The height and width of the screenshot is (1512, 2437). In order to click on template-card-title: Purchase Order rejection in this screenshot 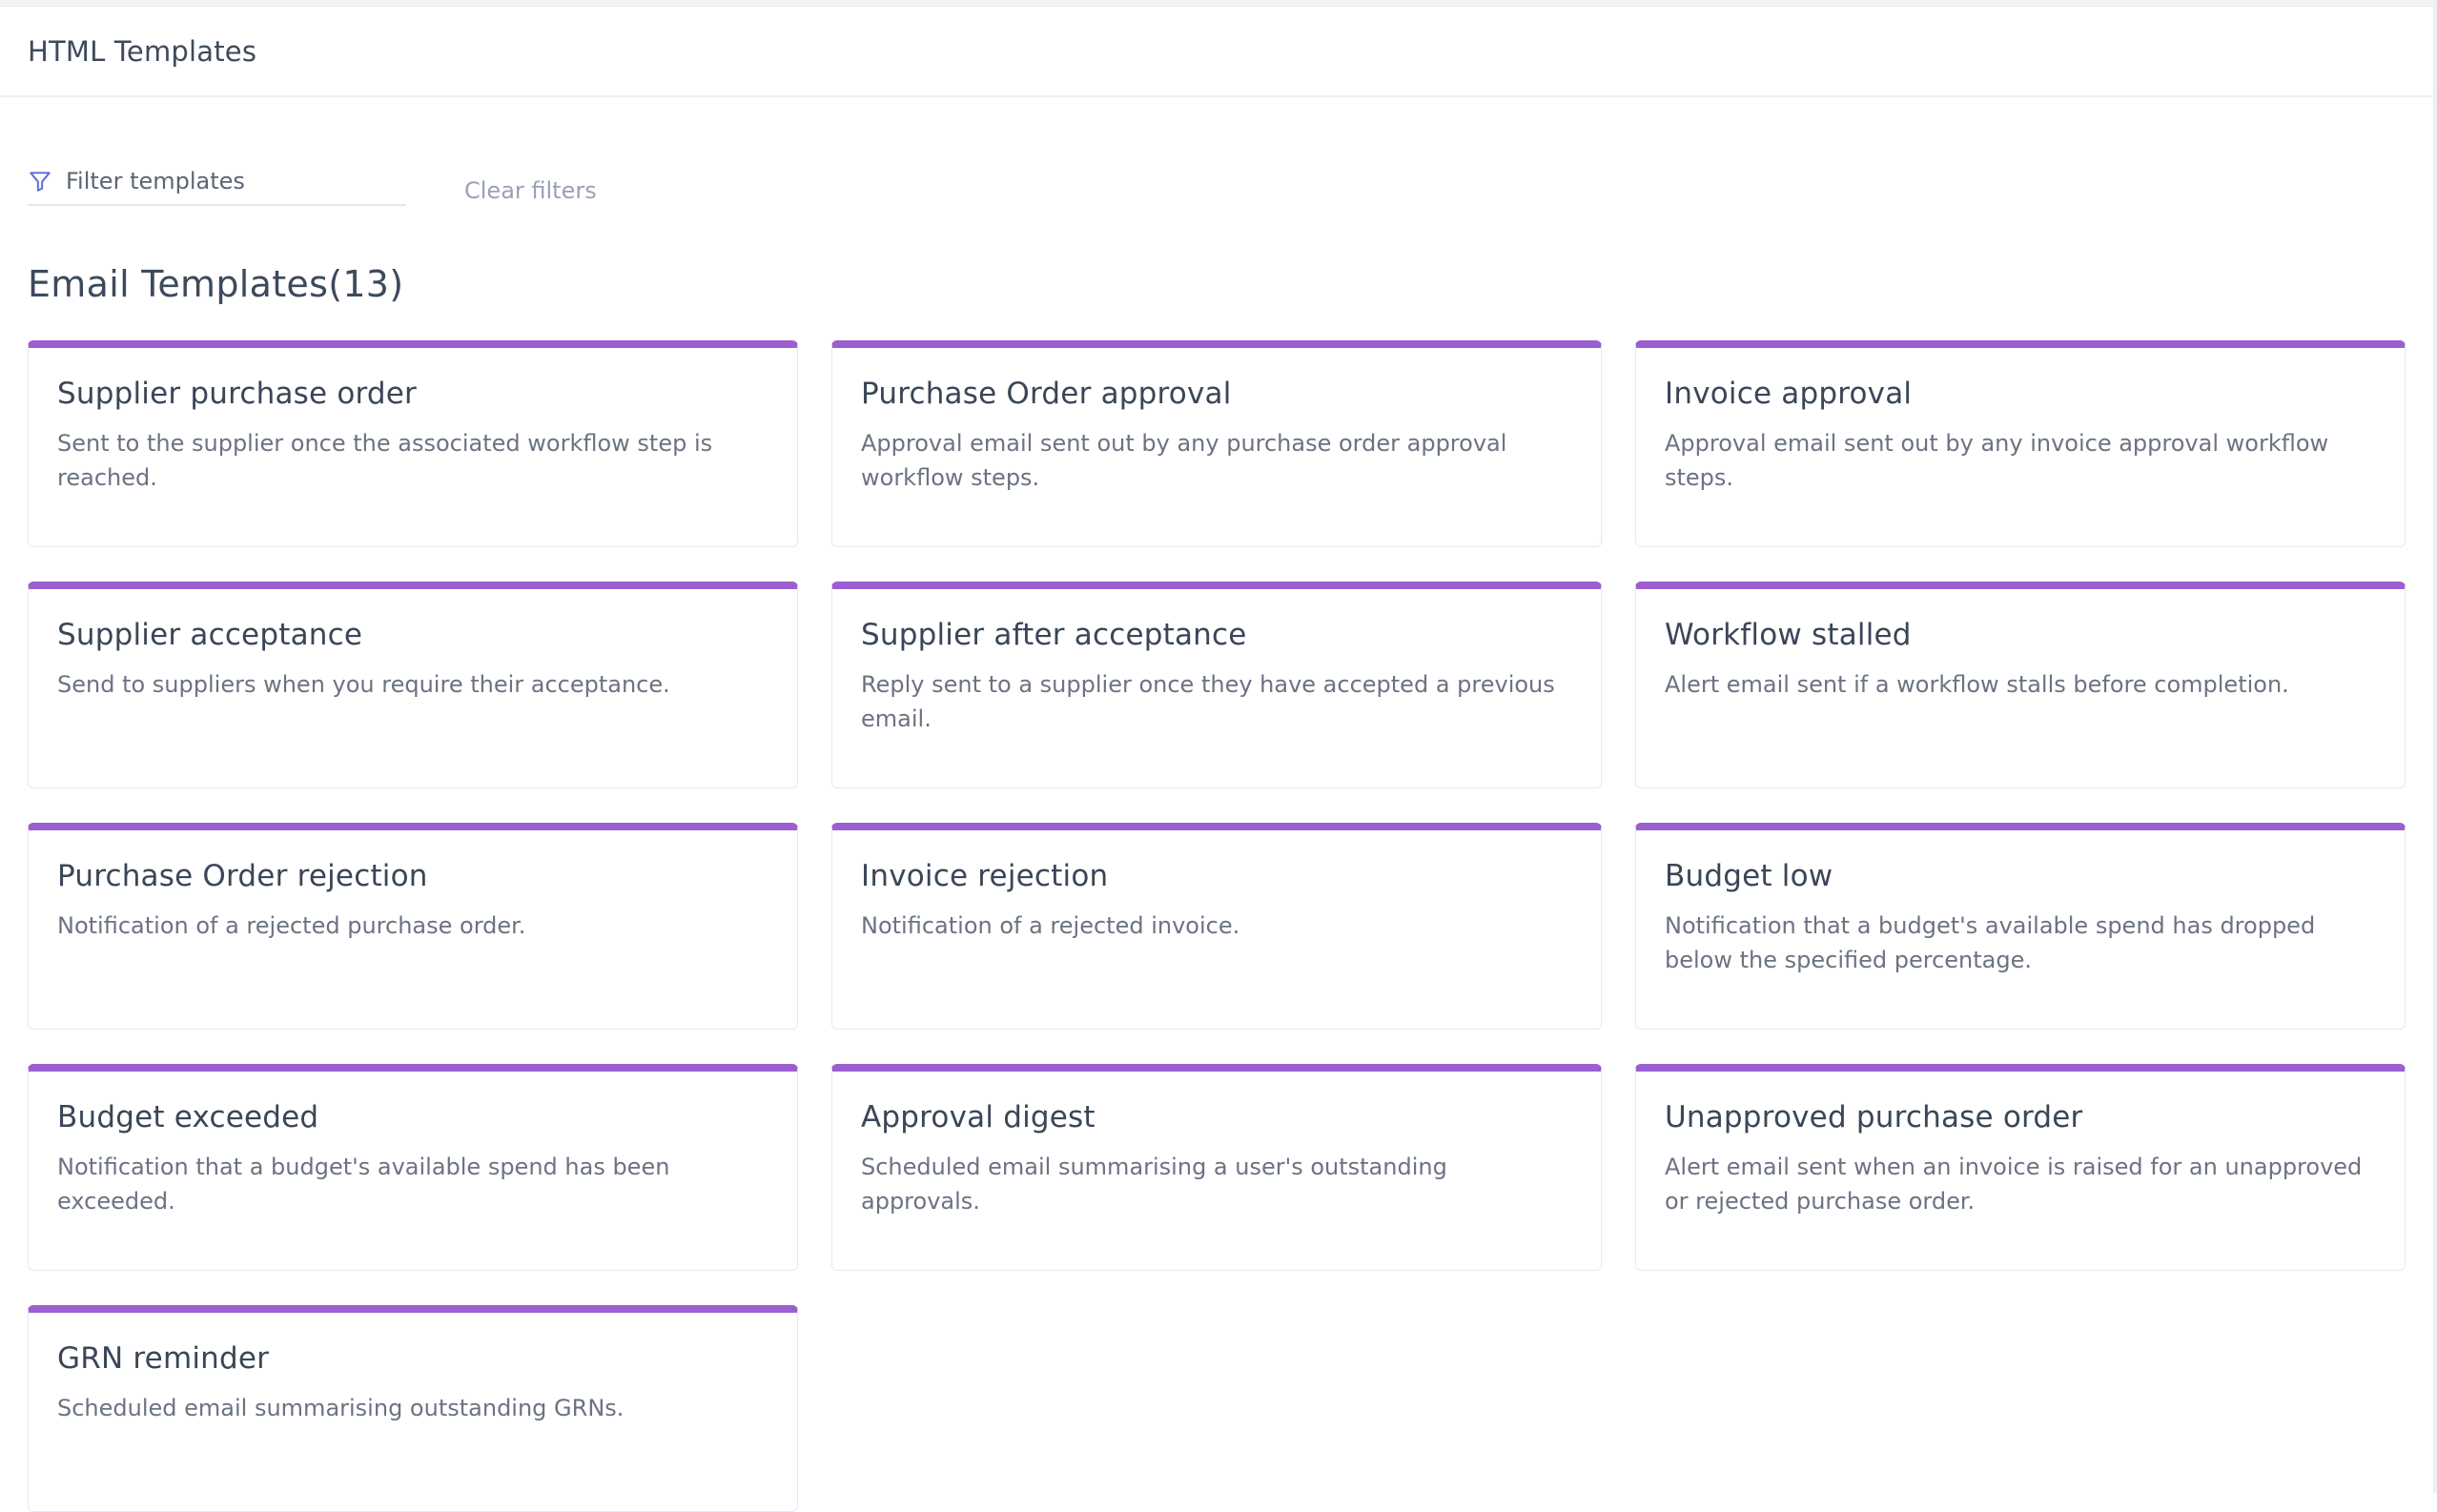, I will do `click(242, 876)`.